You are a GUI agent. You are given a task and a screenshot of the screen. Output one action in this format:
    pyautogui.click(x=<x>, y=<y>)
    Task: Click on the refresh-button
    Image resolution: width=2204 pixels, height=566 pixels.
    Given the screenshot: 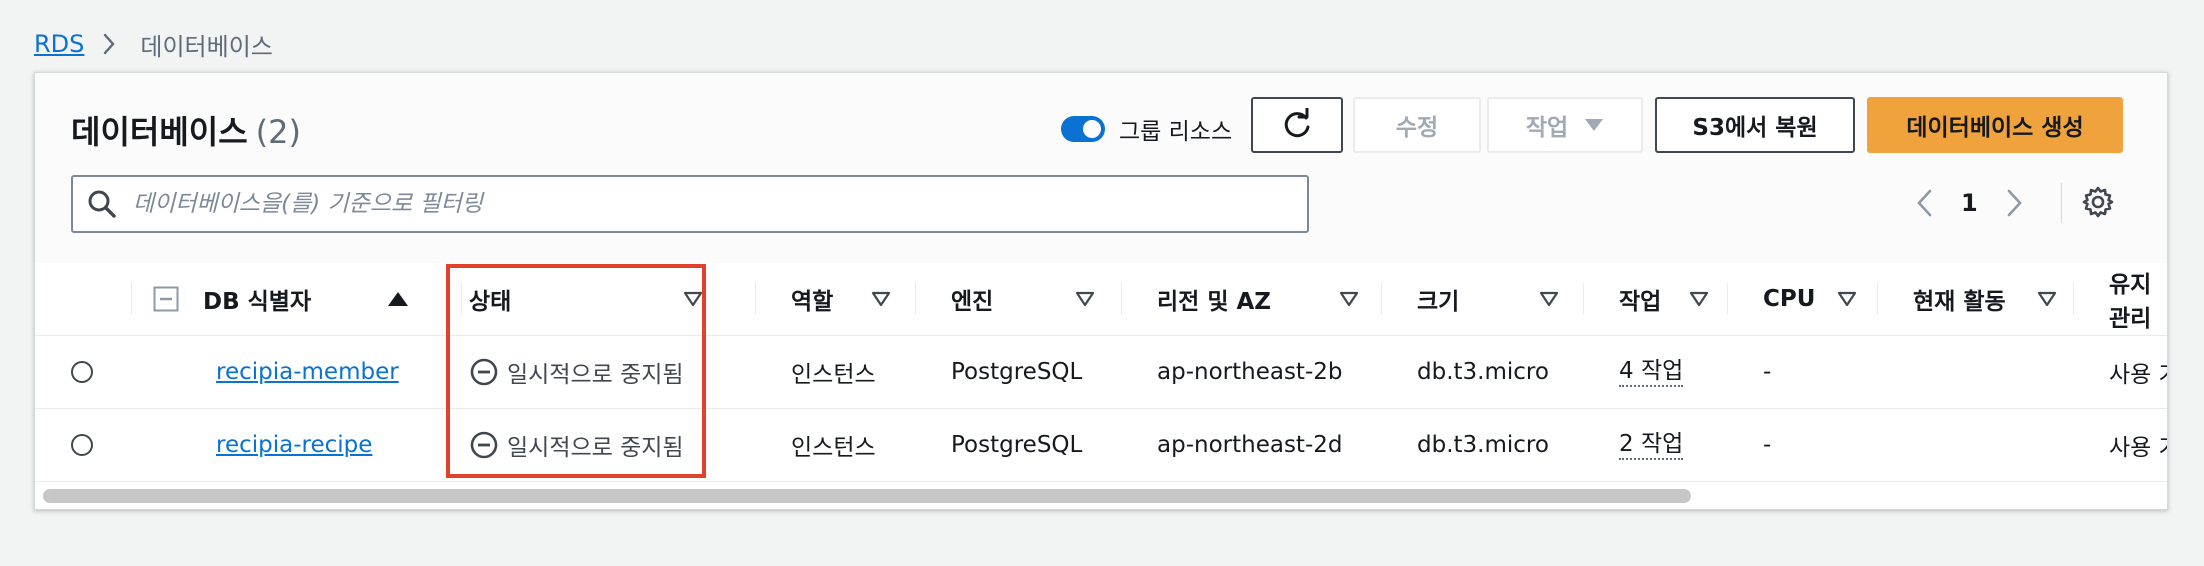 What is the action you would take?
    pyautogui.click(x=1297, y=125)
    